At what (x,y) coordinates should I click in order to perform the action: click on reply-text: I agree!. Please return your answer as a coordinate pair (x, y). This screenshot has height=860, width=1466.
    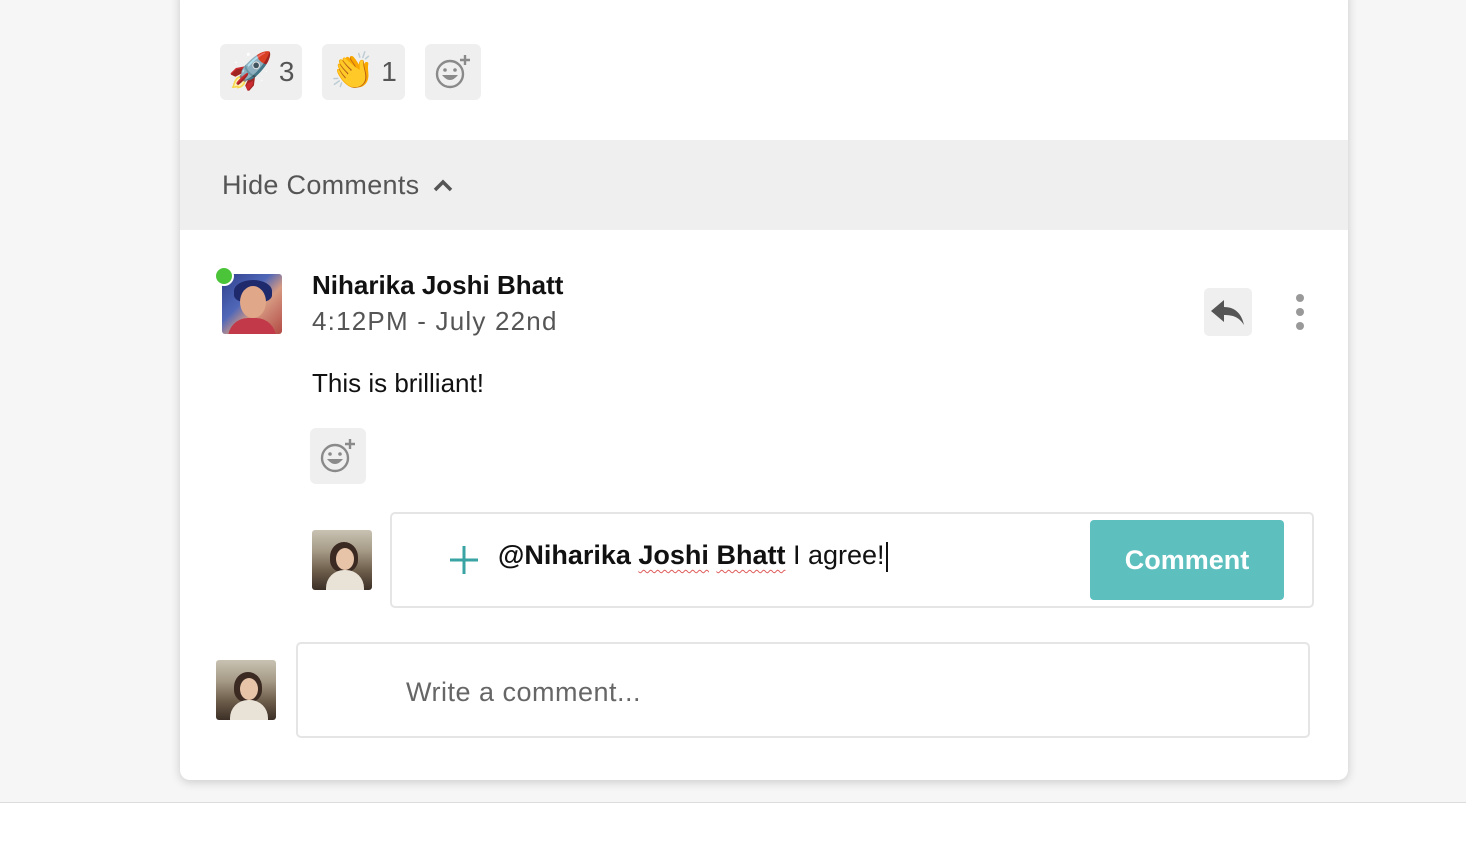
    Looking at the image, I should click on (838, 555).